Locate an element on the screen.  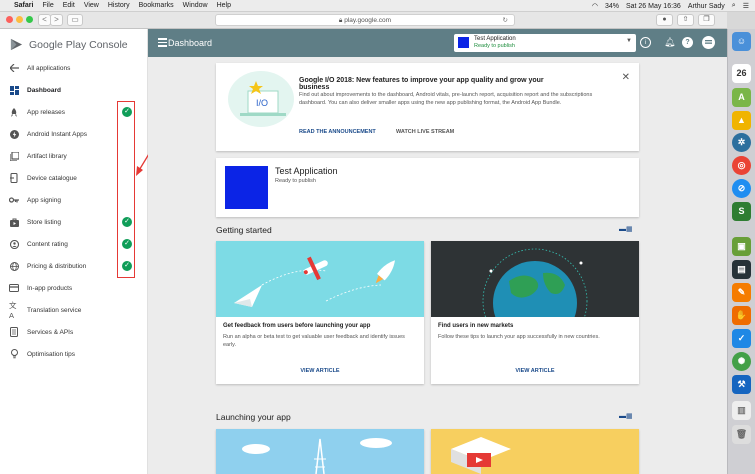
sidebar-item-translation-service: 文A Translation service is located at coordinates (74, 310).